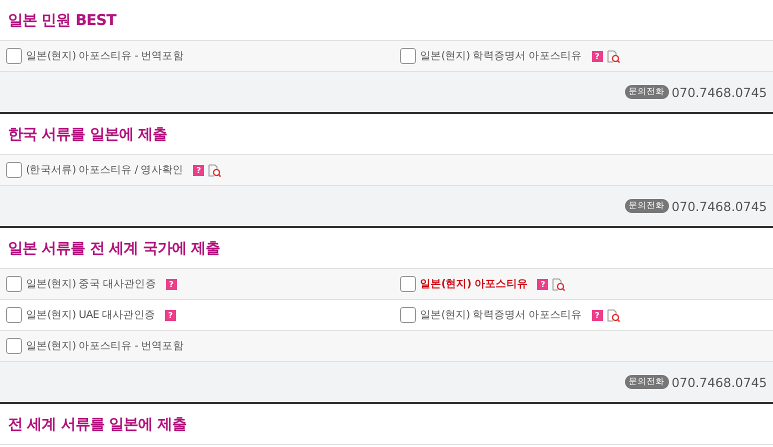  Describe the element at coordinates (386, 424) in the screenshot. I see `section-title: 전 세계 서류를 일본에 제출` at that location.